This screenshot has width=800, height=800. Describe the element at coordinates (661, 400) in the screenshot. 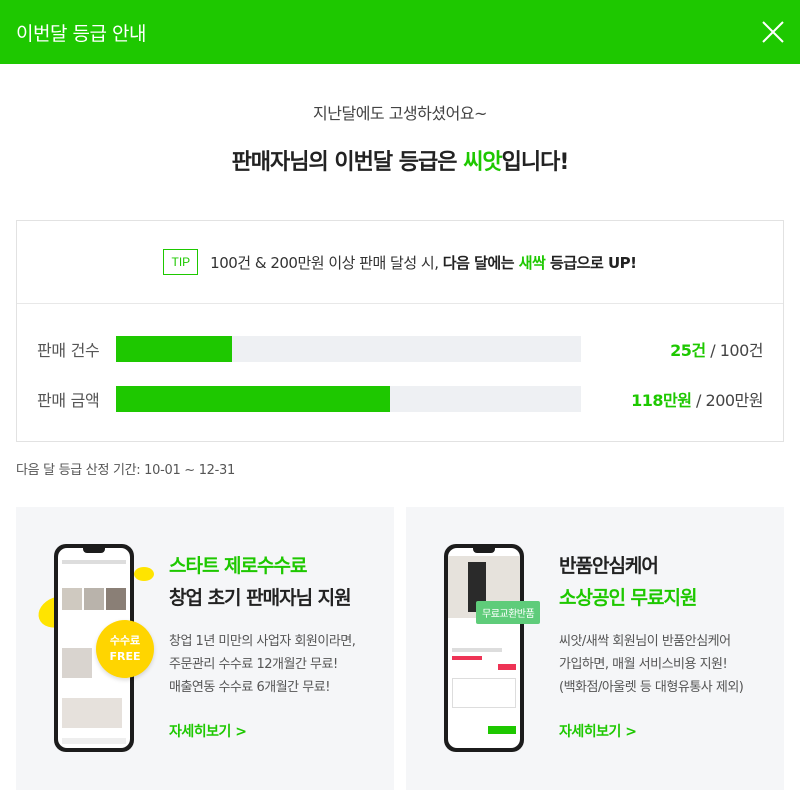

I see `stat-current: 118만원` at that location.